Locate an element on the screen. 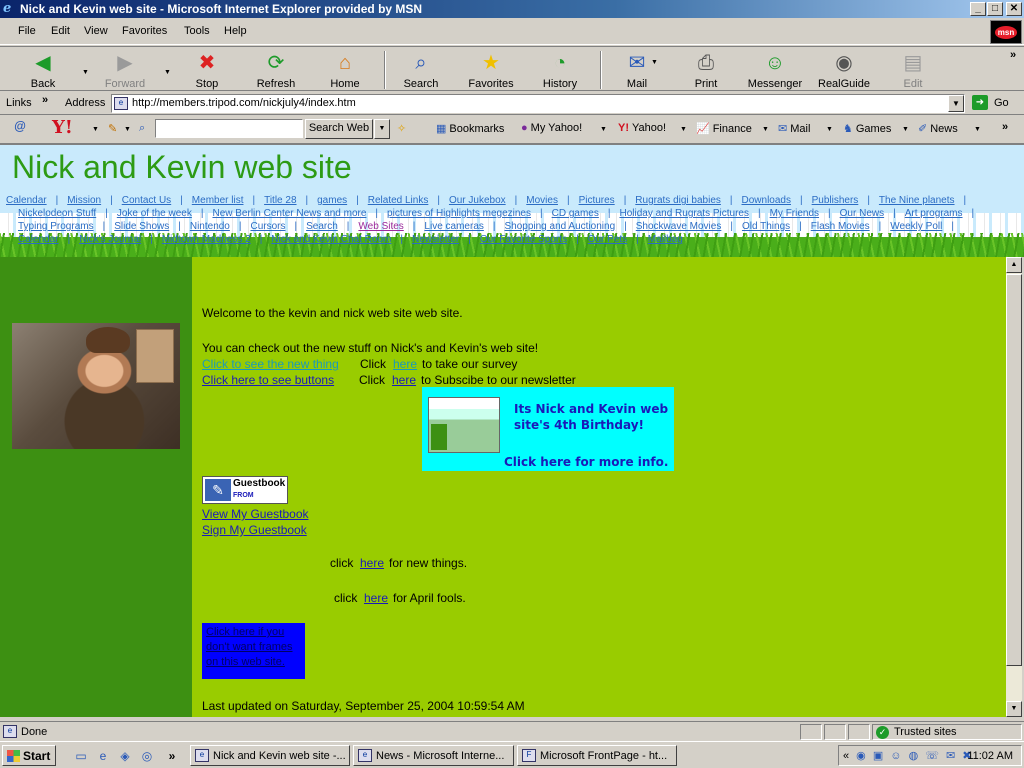 This screenshot has height=768, width=1024. scroll-thumb is located at coordinates (1014, 470).